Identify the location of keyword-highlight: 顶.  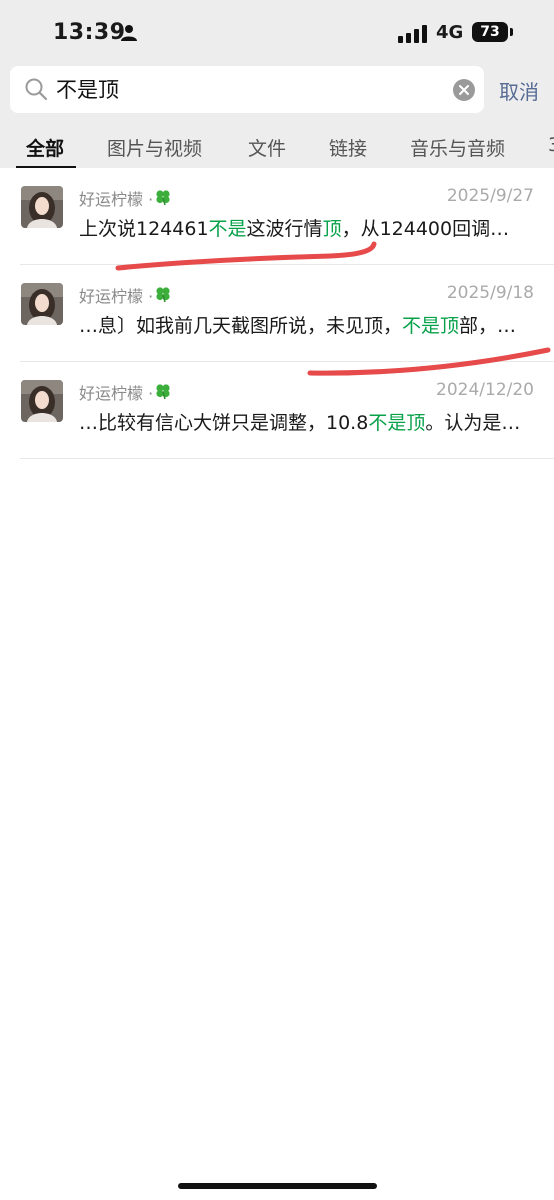
(332, 229).